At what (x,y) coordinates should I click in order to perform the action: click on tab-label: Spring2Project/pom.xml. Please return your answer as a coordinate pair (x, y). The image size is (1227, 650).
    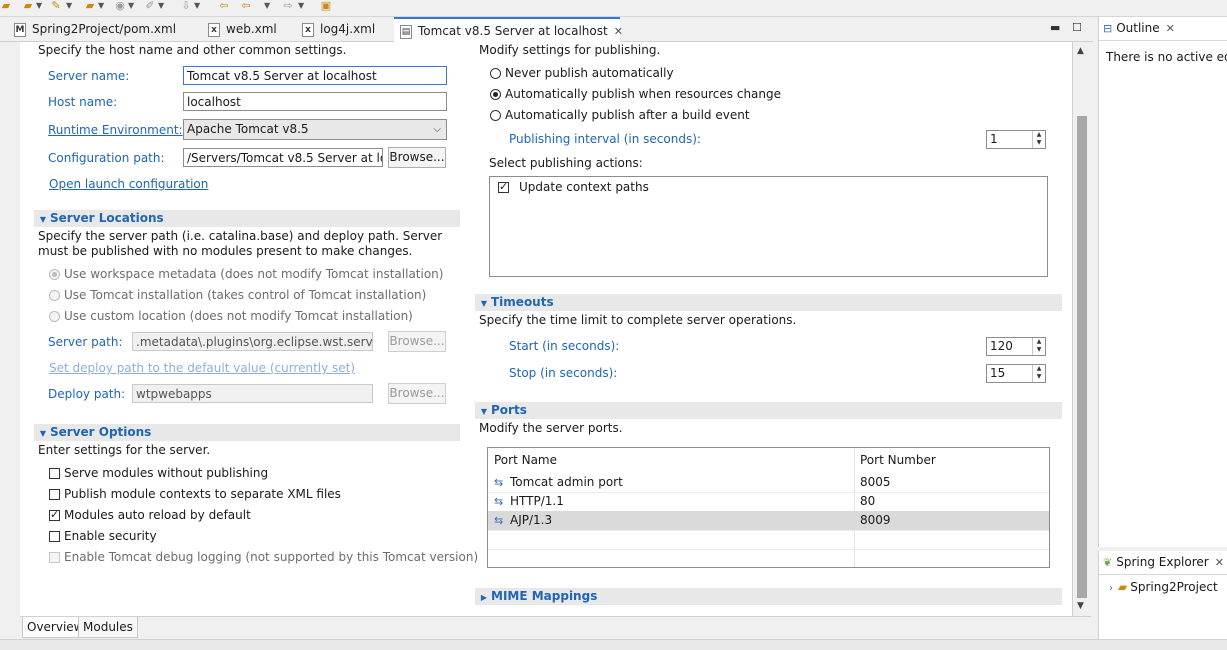
    Looking at the image, I should click on (104, 29).